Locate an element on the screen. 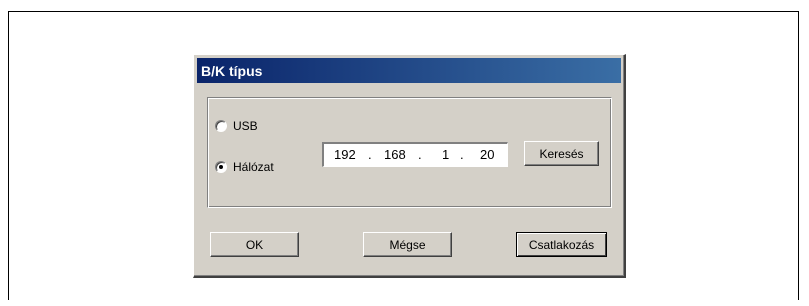 The width and height of the screenshot is (809, 306). network-option: Hálózat is located at coordinates (244, 167).